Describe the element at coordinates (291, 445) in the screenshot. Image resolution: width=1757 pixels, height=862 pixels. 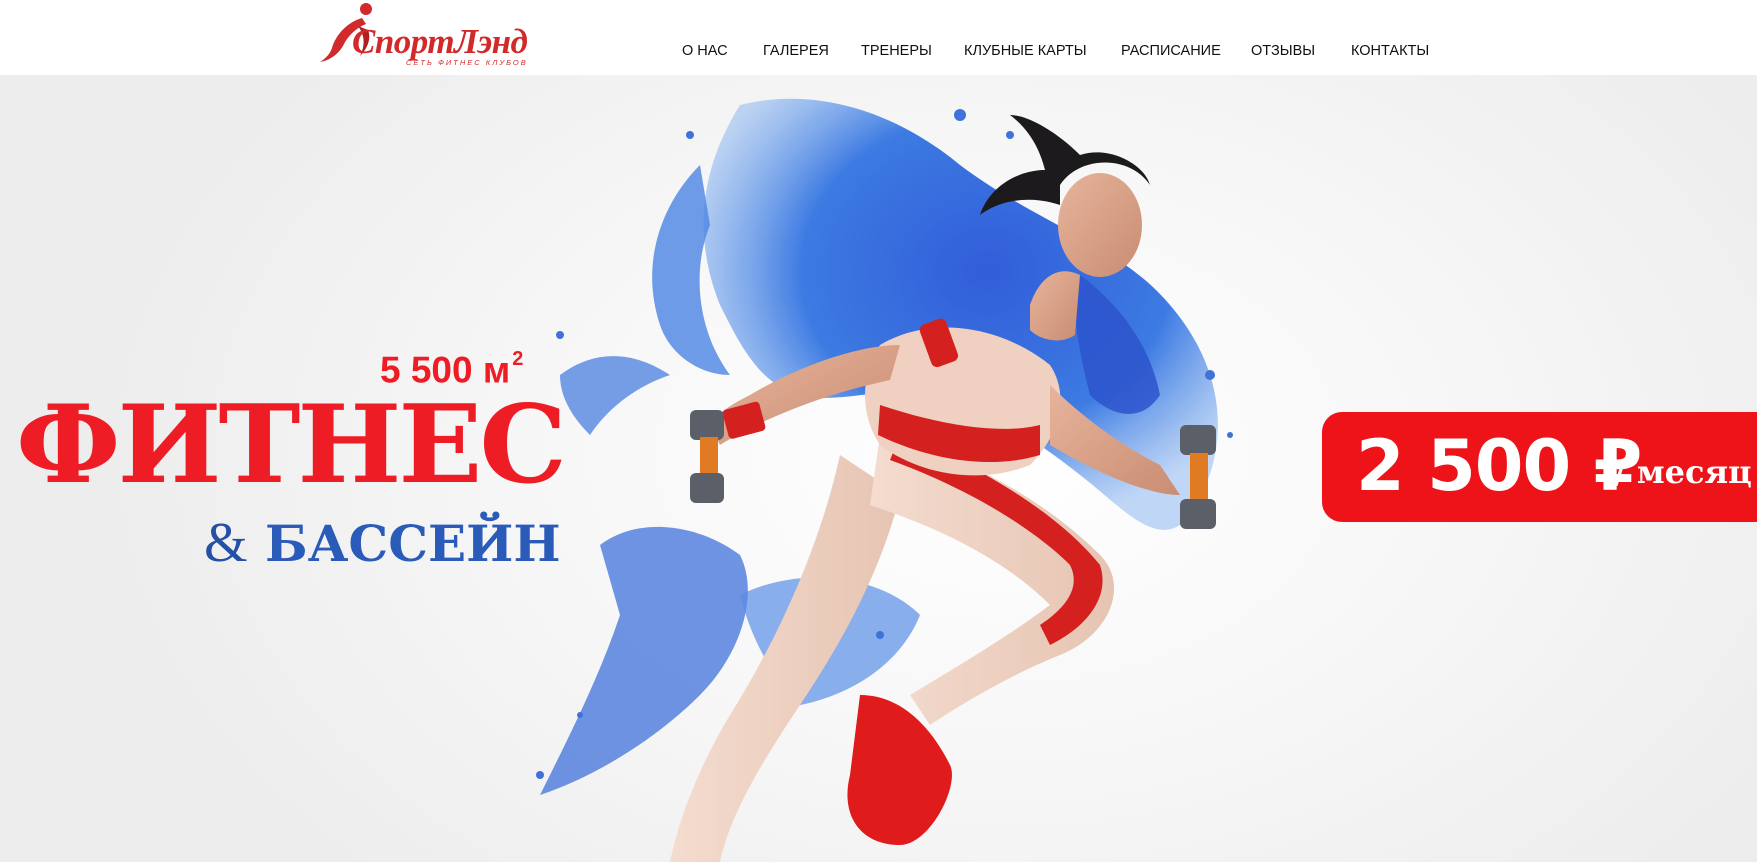
I see `hero-title-fitness: ФИТНЕС` at that location.